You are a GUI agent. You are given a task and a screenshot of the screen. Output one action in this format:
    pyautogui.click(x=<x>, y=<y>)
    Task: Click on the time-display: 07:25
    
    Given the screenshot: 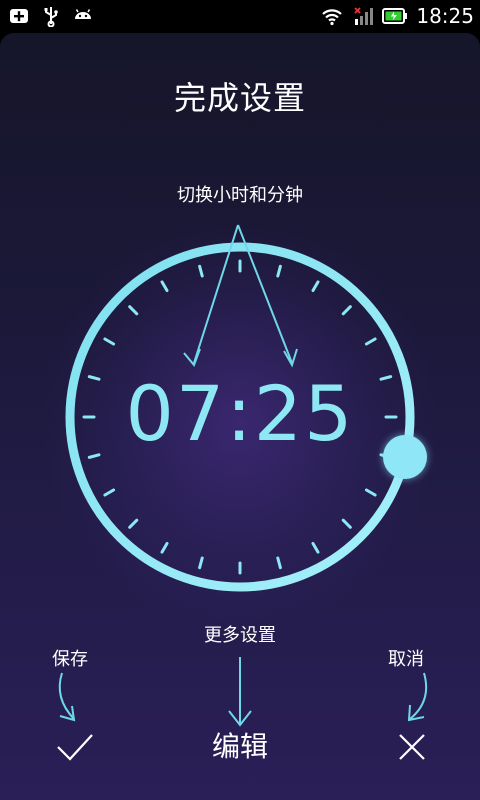 What is the action you would take?
    pyautogui.click(x=240, y=413)
    